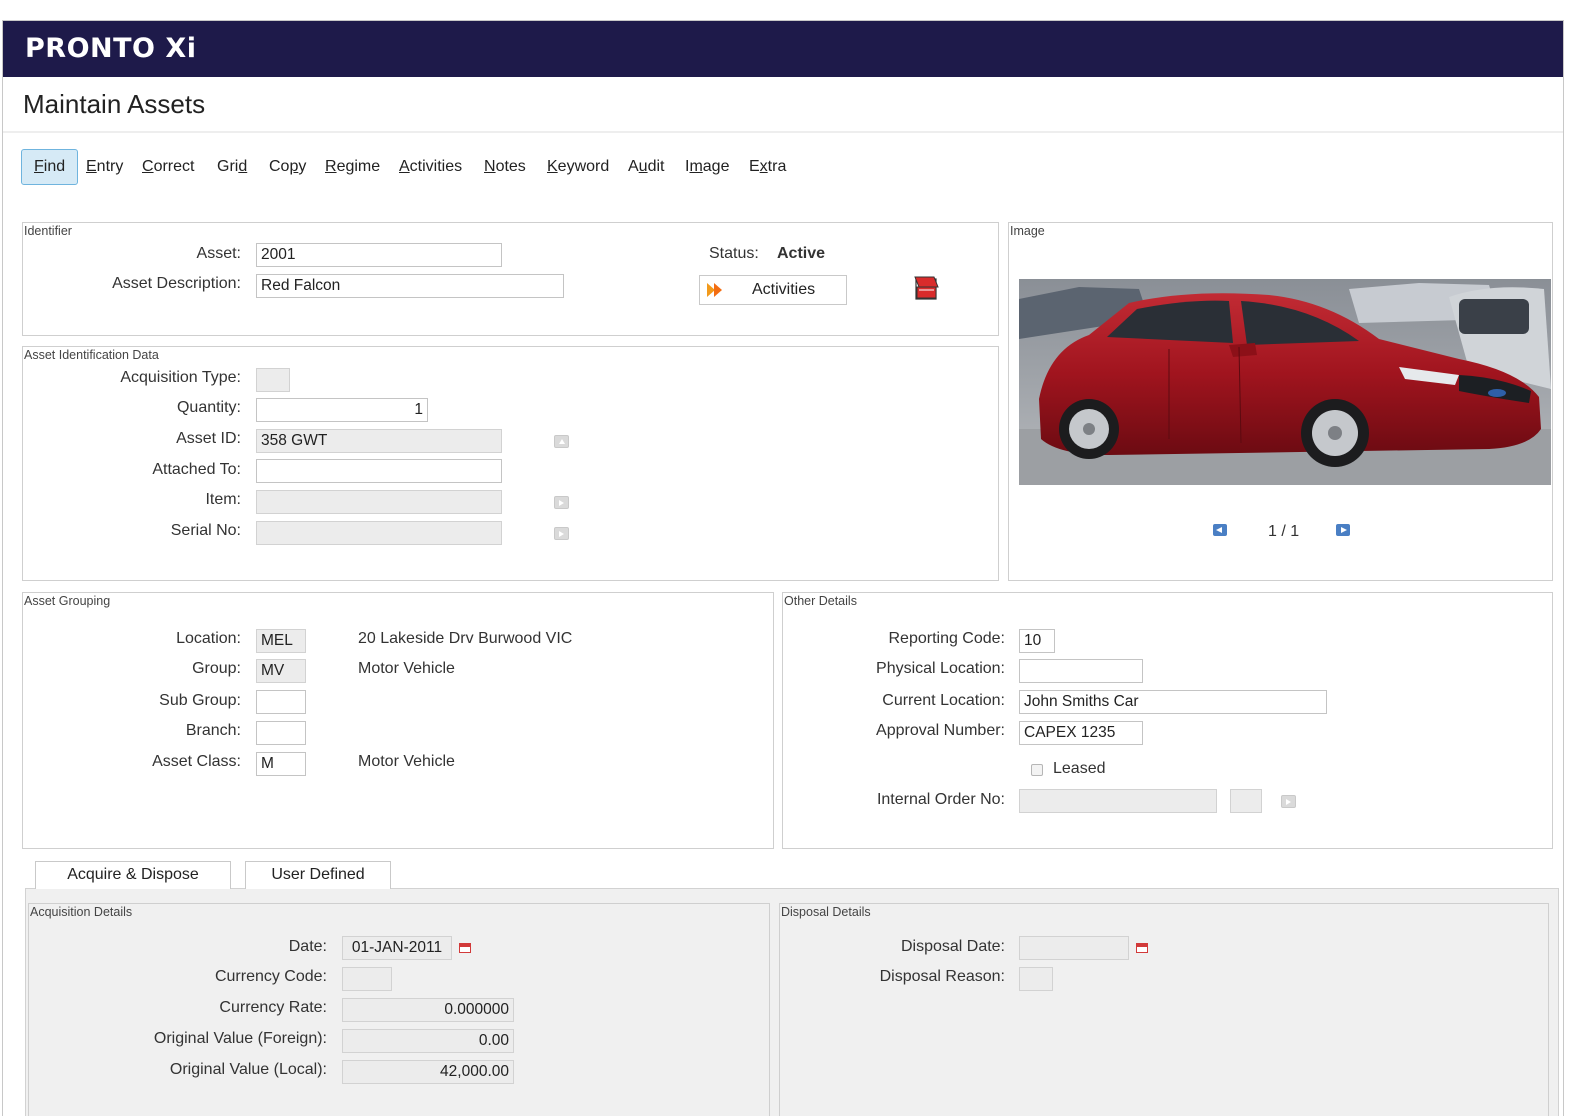  Describe the element at coordinates (505, 167) in the screenshot. I see `notes-button: Notes` at that location.